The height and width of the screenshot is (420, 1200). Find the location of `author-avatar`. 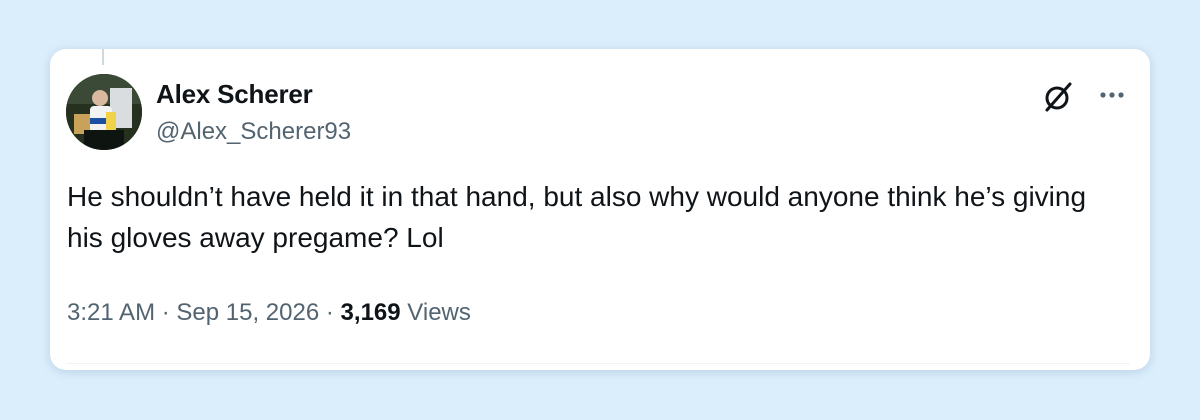

author-avatar is located at coordinates (104, 112).